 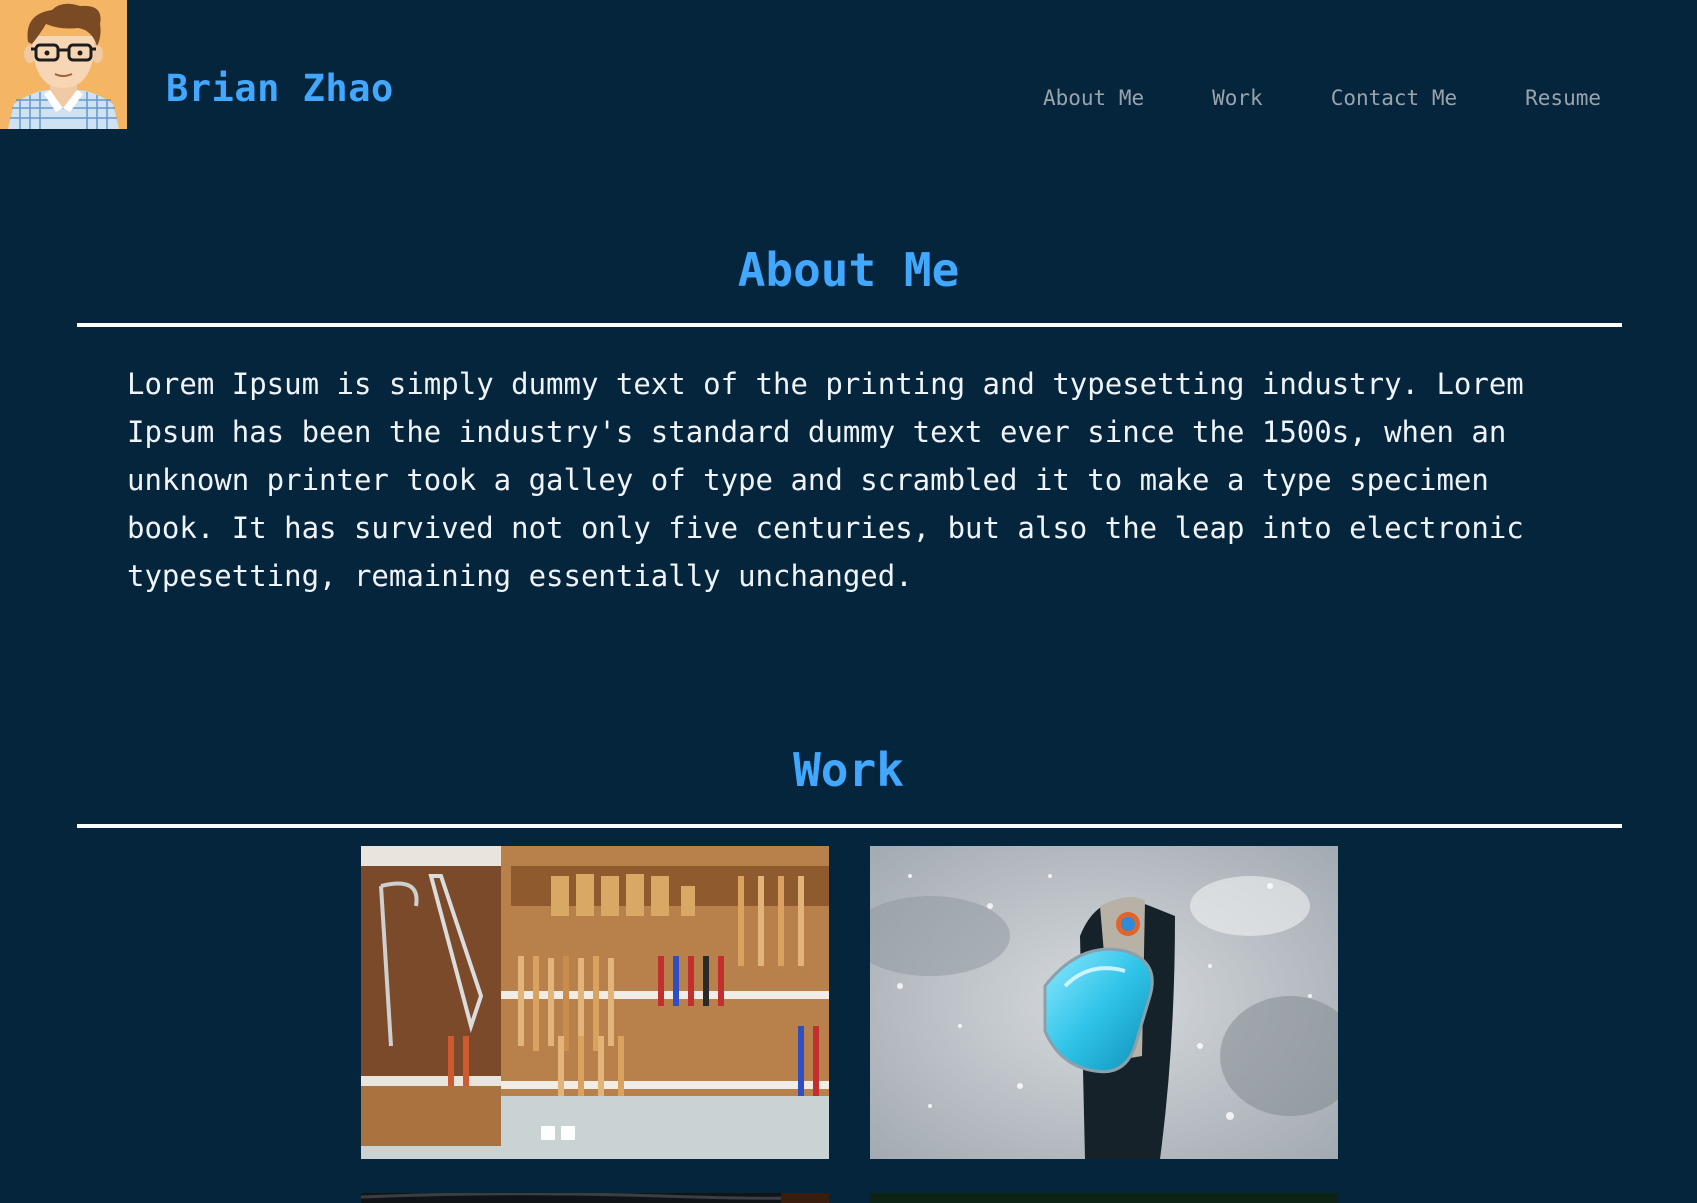 I want to click on developer-avatar-icon, so click(x=63, y=64).